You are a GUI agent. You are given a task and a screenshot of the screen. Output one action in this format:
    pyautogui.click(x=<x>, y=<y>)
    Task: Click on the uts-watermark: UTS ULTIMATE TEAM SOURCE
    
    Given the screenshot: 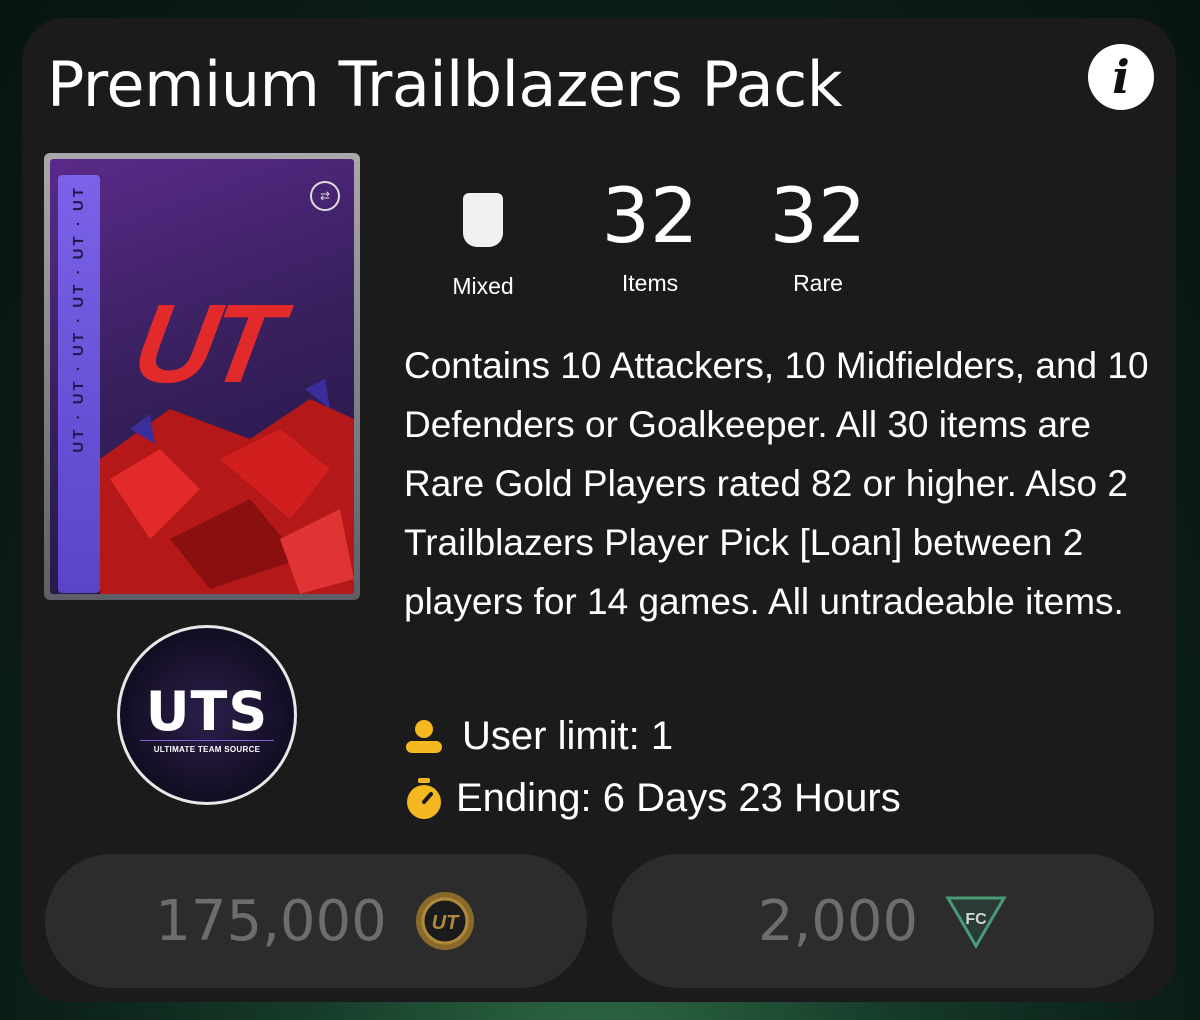 What is the action you would take?
    pyautogui.click(x=207, y=715)
    